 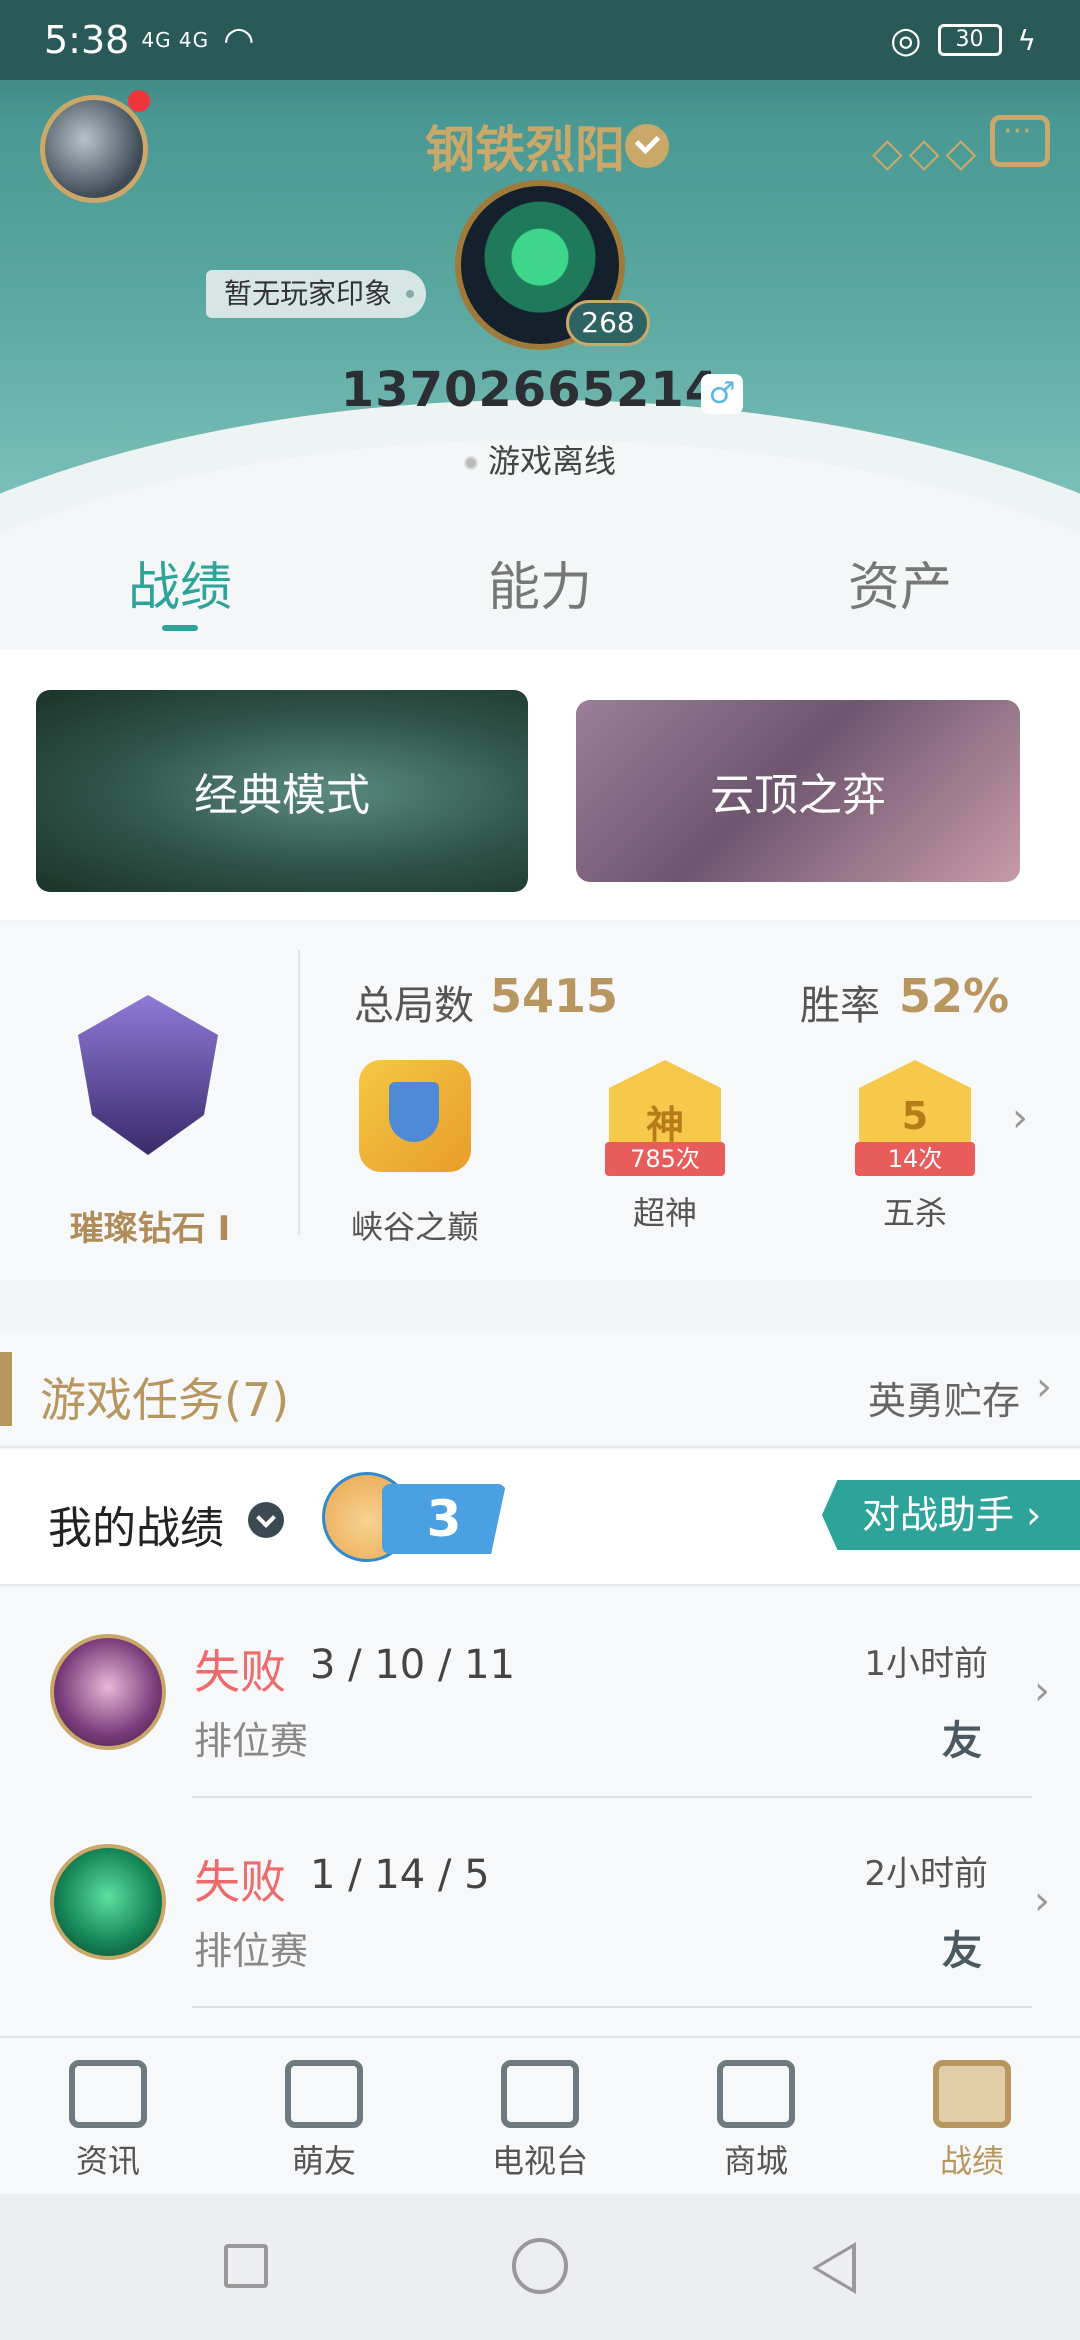 I want to click on nav-label: 战绩, so click(x=971, y=2161).